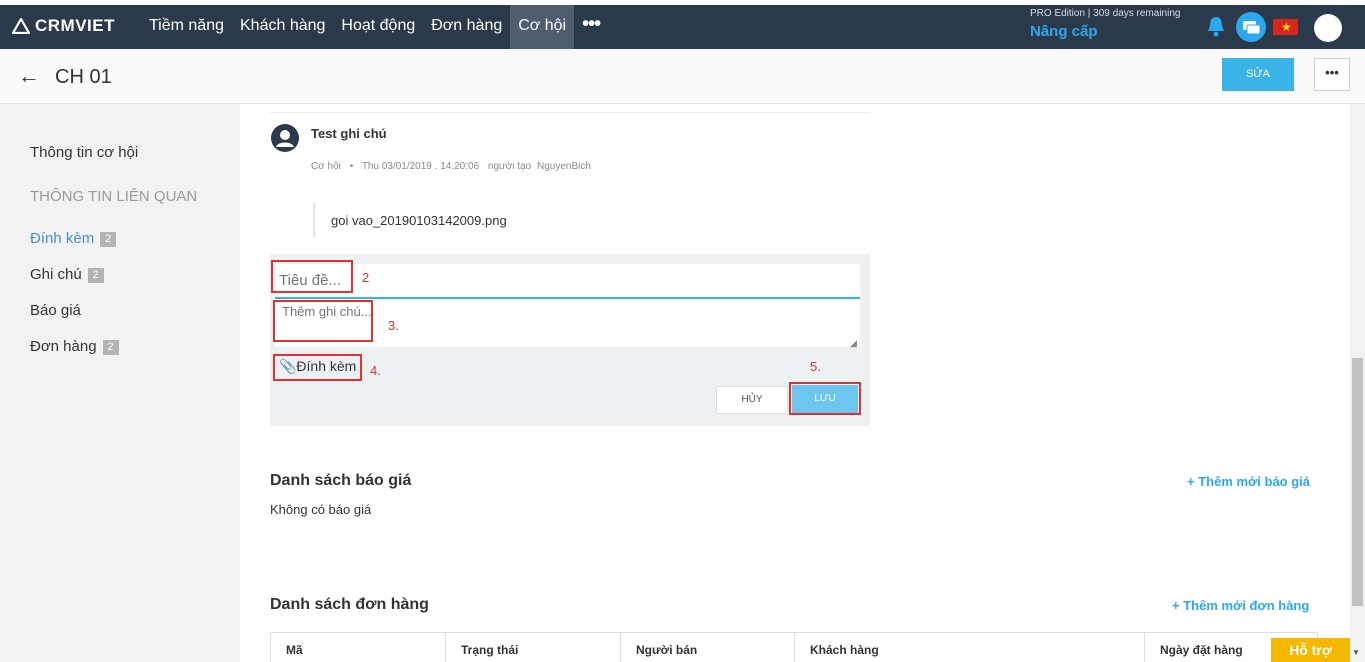 The width and height of the screenshot is (1365, 662). Describe the element at coordinates (1285, 27) in the screenshot. I see `vietnam-flag-icon: ★` at that location.